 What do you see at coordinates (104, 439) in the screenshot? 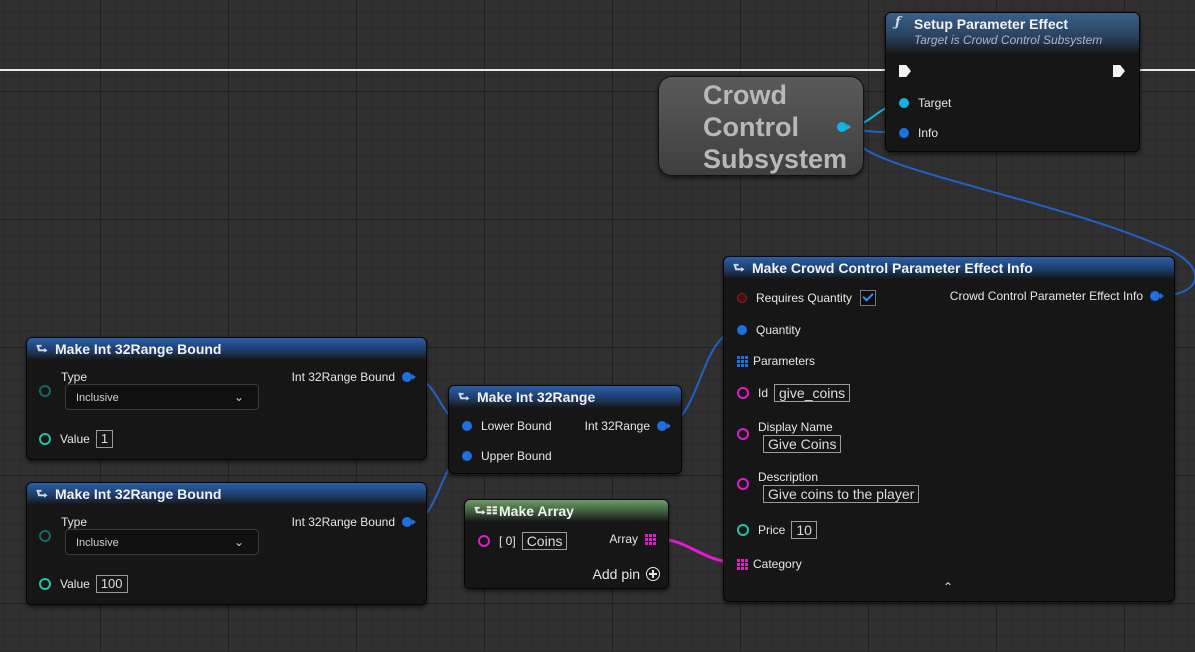
I see `value-input-1: 1` at bounding box center [104, 439].